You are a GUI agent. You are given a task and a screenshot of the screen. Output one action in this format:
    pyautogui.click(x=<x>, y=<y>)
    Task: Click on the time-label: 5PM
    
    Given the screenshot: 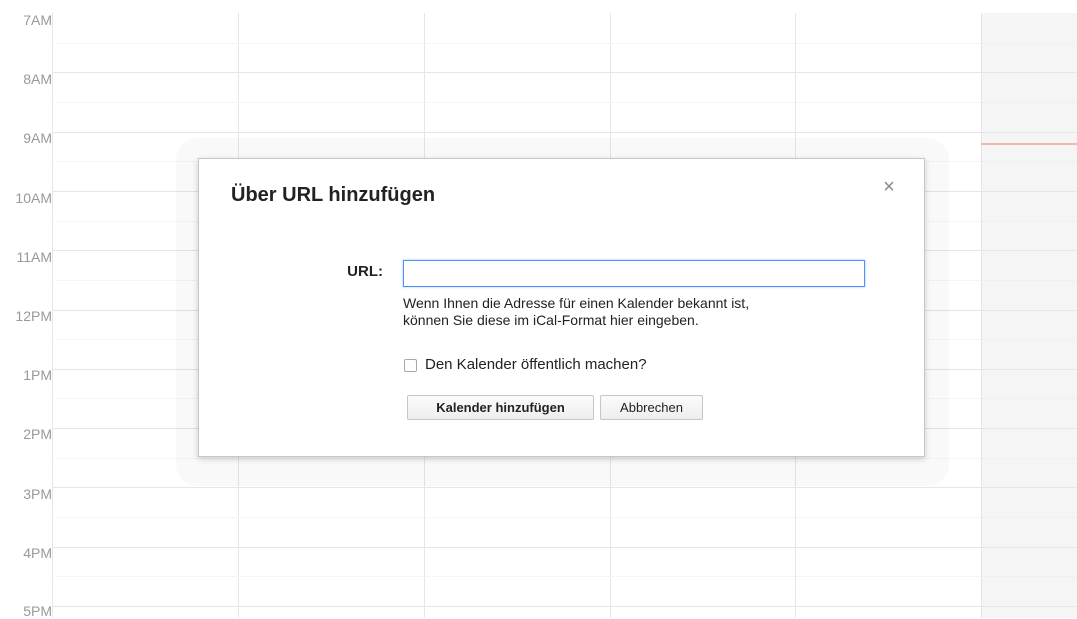 What is the action you would take?
    pyautogui.click(x=37, y=611)
    